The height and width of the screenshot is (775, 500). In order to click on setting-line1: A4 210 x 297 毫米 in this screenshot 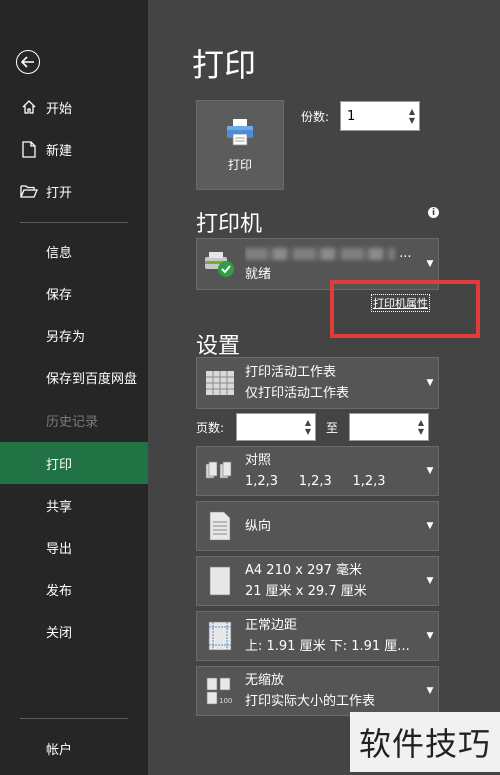, I will do `click(304, 570)`.